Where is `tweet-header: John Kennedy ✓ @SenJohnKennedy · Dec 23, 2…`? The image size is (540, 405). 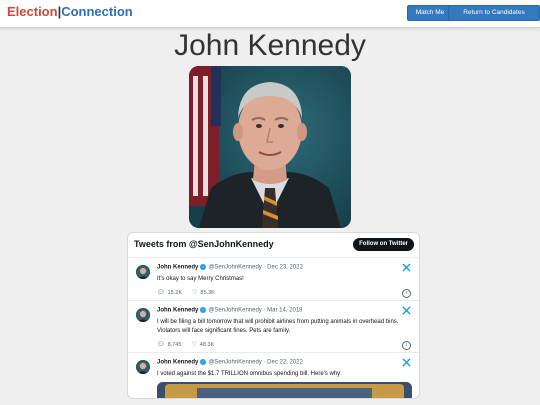
tweet-header: John Kennedy ✓ @SenJohnKennedy · Dec 23, 2… is located at coordinates (230, 267).